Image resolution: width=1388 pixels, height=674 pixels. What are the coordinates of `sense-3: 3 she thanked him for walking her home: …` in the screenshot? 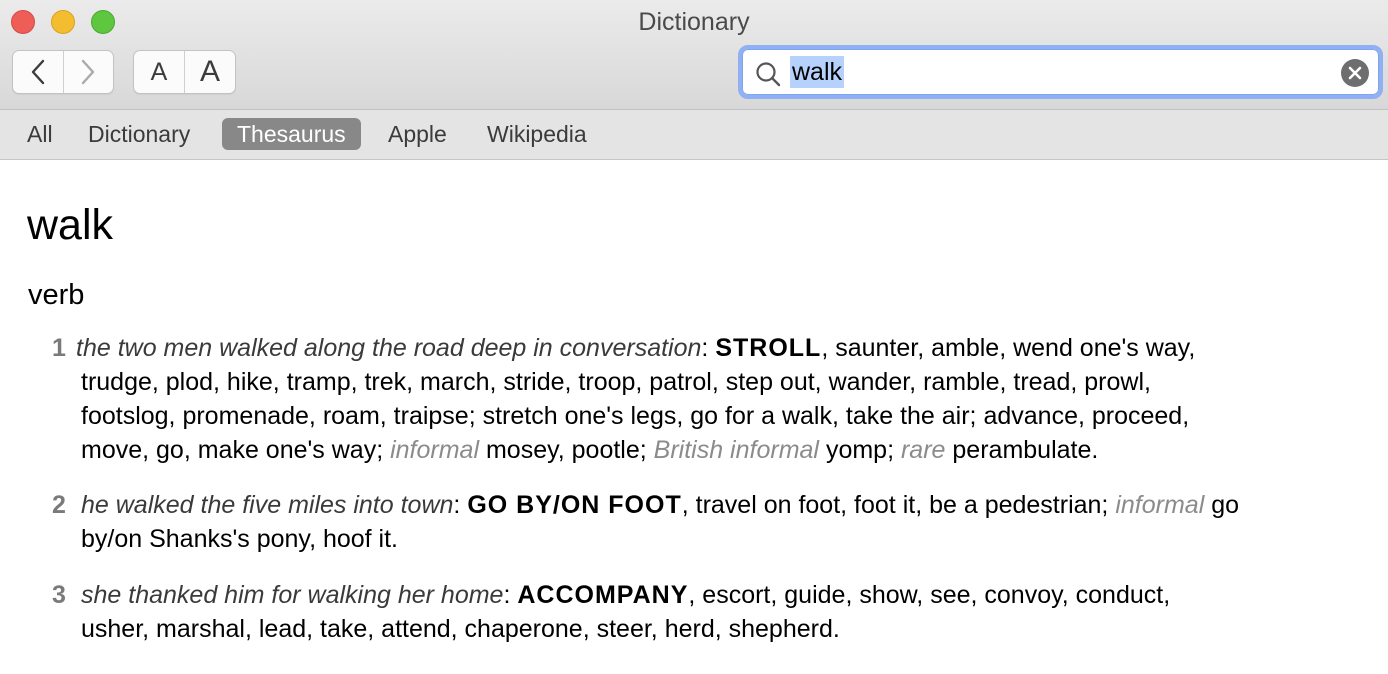 It's located at (707, 612).